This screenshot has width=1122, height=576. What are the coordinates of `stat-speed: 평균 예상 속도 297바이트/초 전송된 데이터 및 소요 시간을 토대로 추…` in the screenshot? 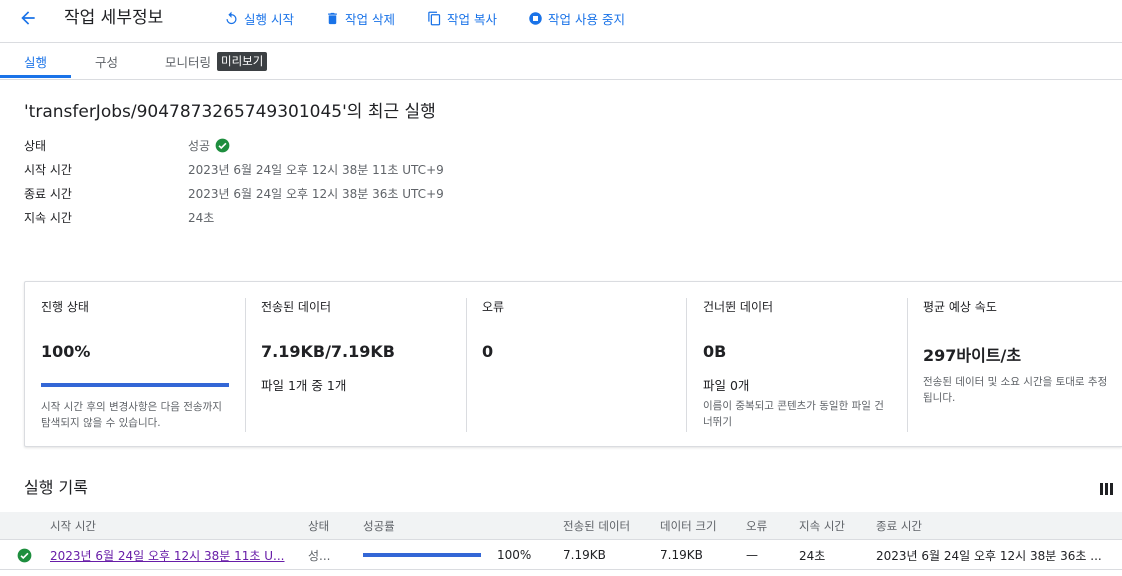 It's located at (1017, 365).